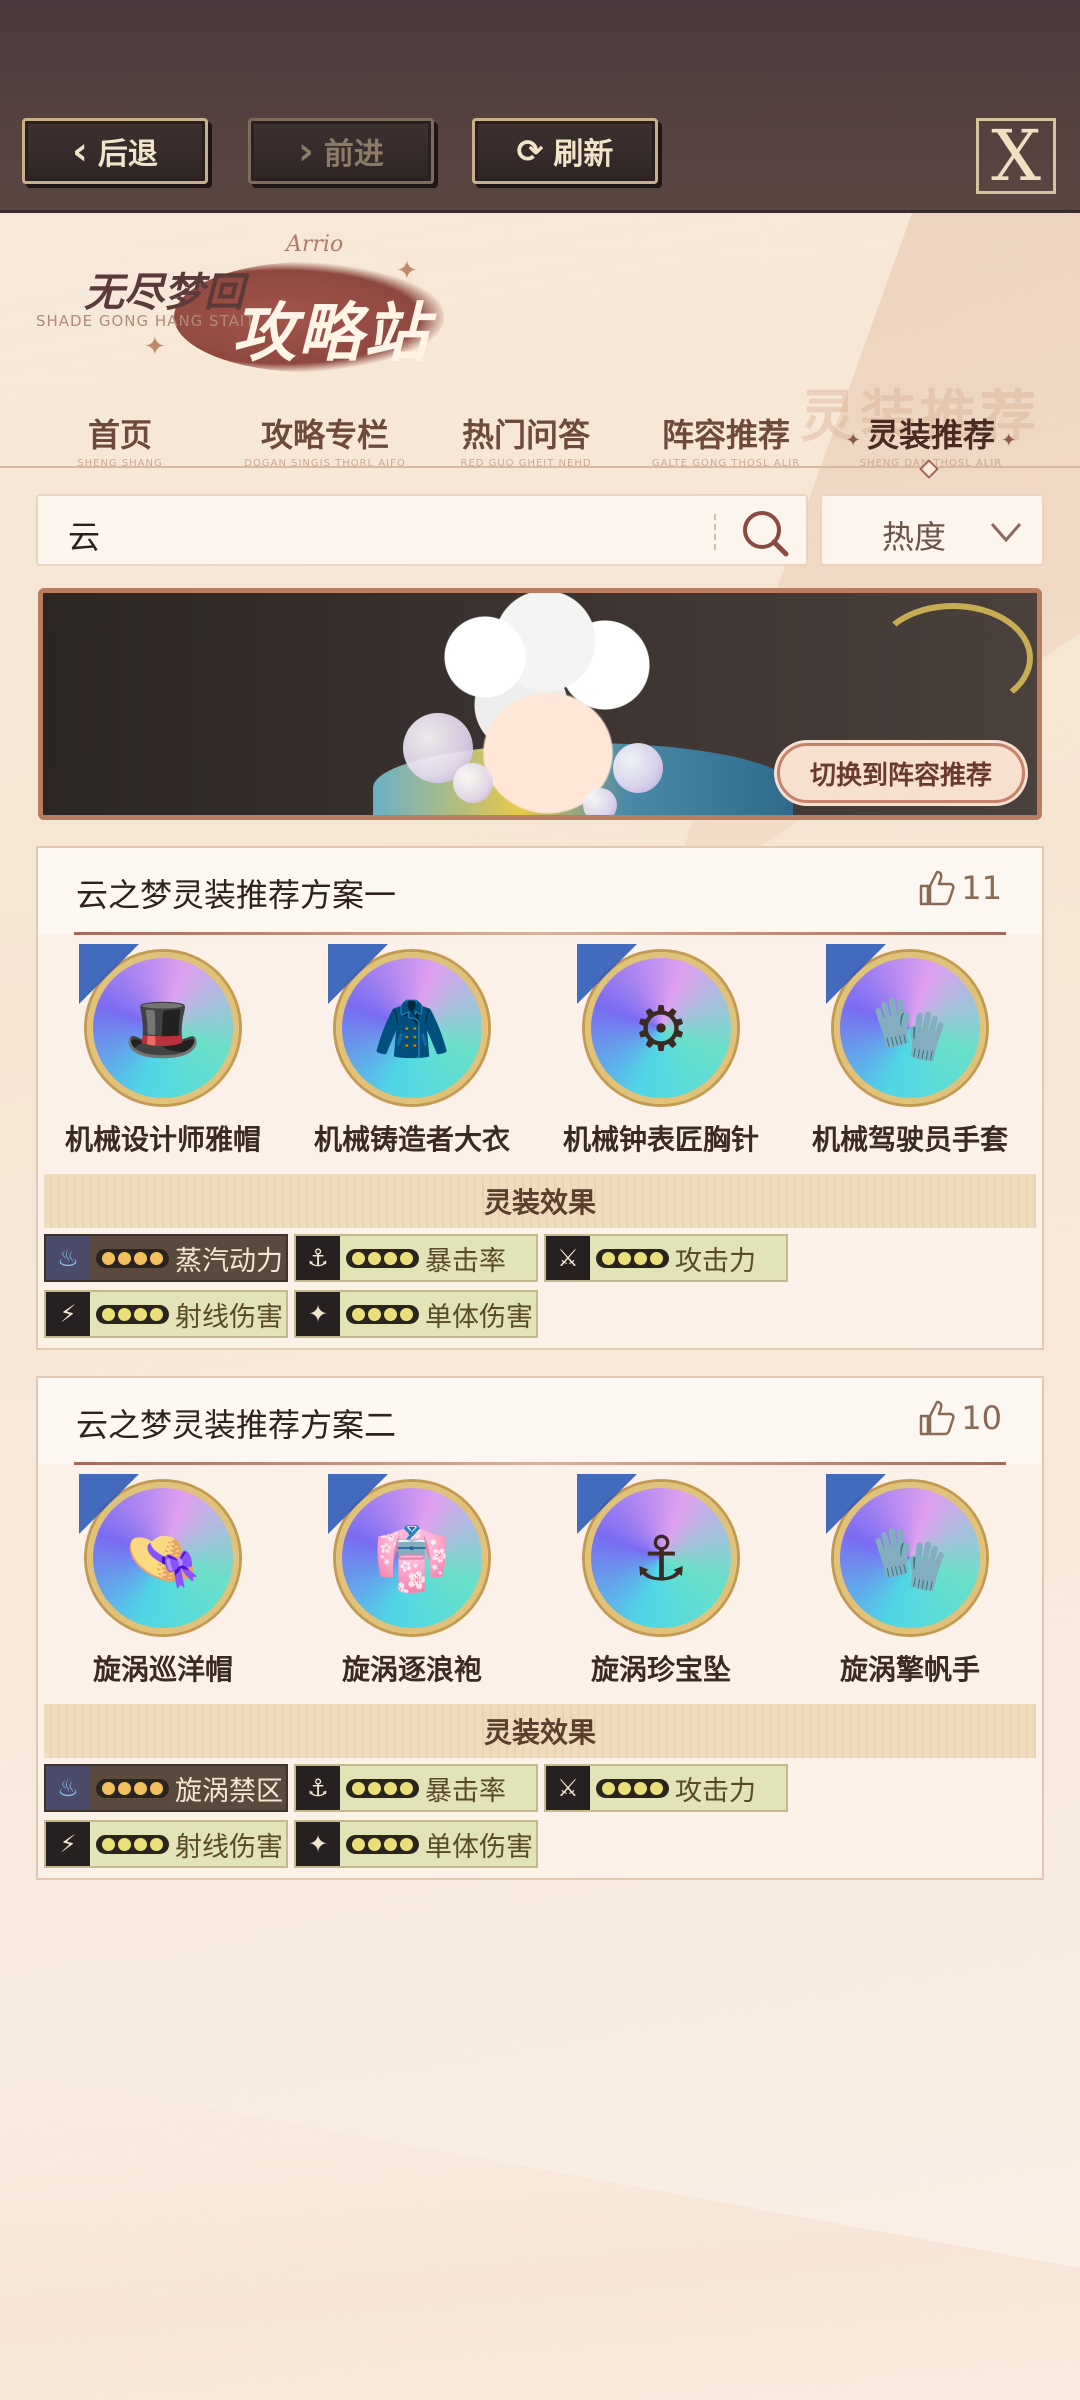  I want to click on gear-item: 🧤 旋涡擎帆手, so click(910, 1581).